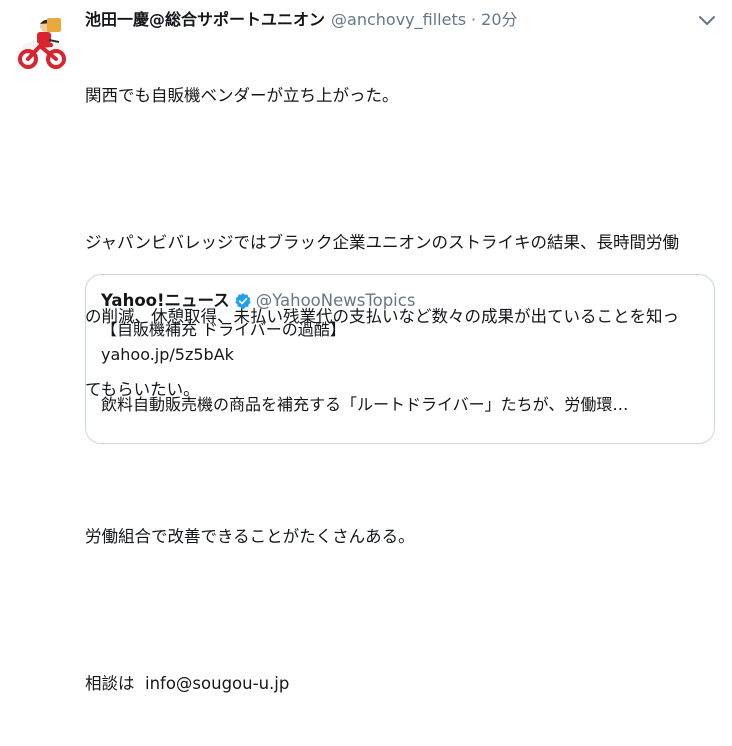 The height and width of the screenshot is (746, 732). I want to click on timestamp: 20分, so click(499, 20).